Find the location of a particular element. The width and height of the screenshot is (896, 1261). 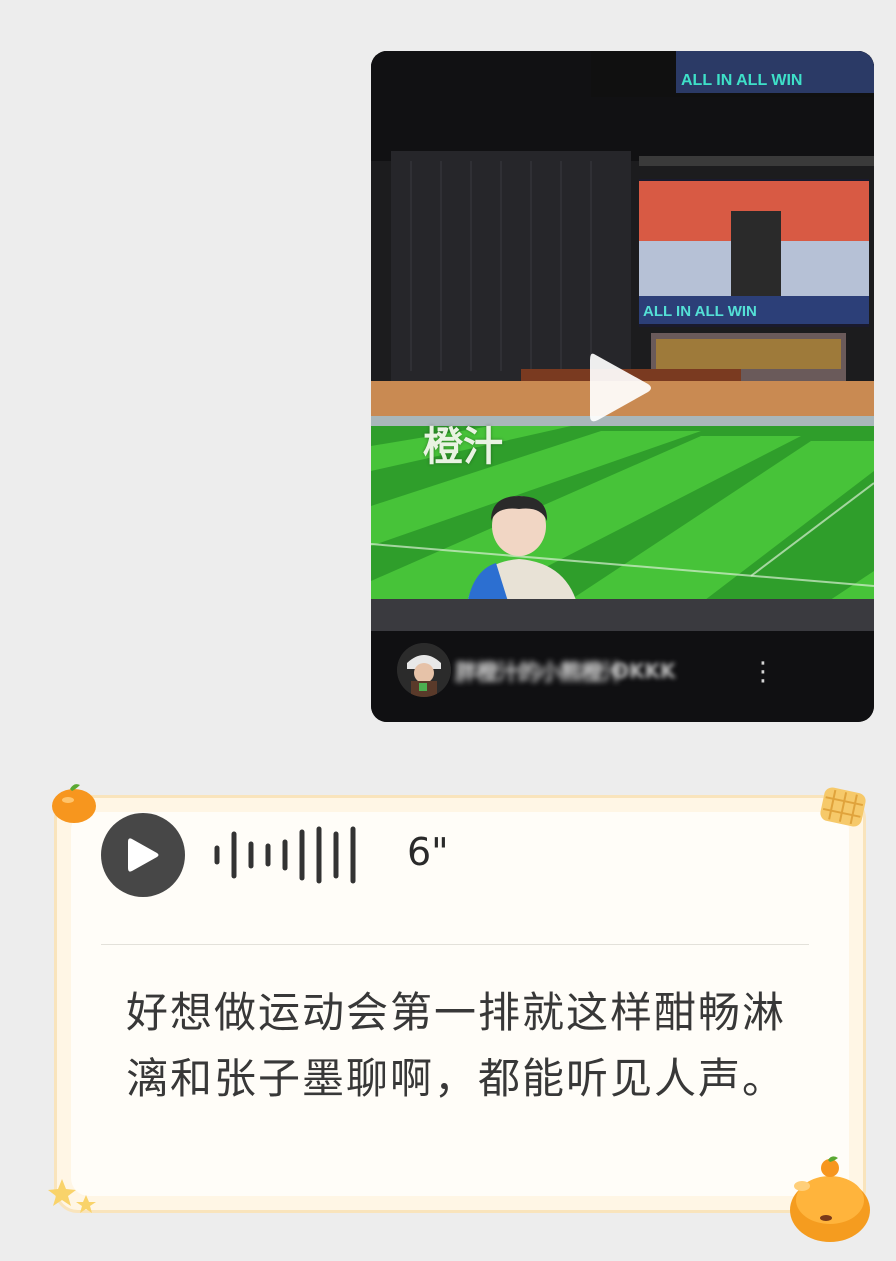

play-icon is located at coordinates (143, 855).